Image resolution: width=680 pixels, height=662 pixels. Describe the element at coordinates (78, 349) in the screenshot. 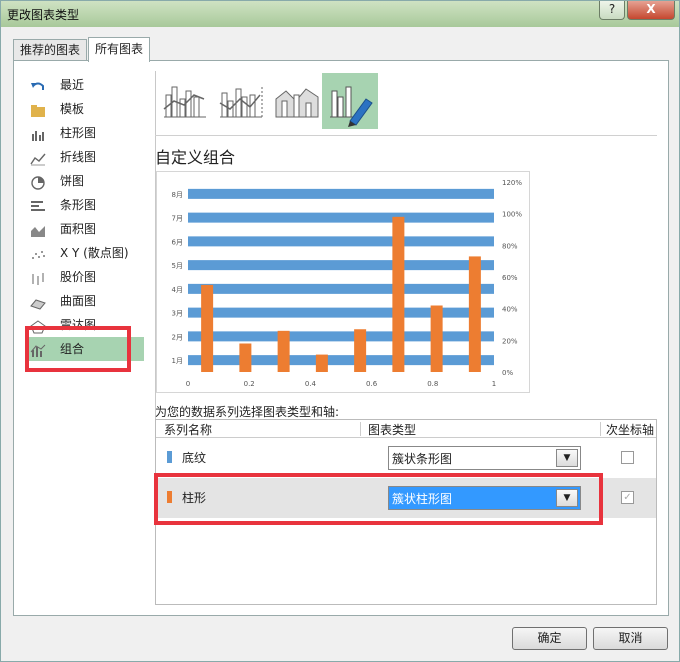

I see `annotation-highlight-combo` at that location.